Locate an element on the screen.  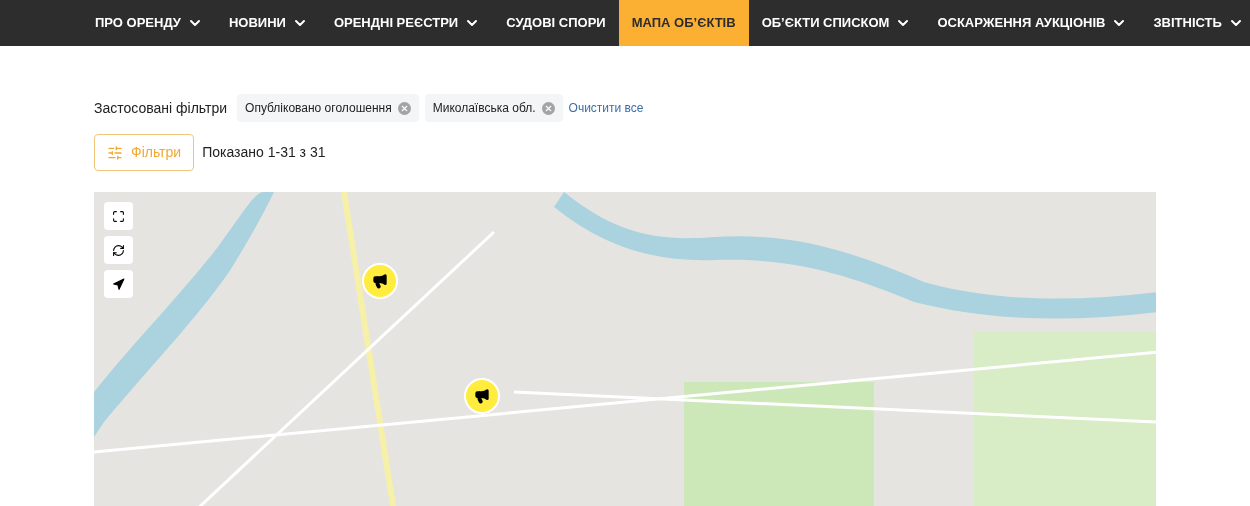
nav-menu-item: СУДОВІ СПОРИ is located at coordinates (556, 23).